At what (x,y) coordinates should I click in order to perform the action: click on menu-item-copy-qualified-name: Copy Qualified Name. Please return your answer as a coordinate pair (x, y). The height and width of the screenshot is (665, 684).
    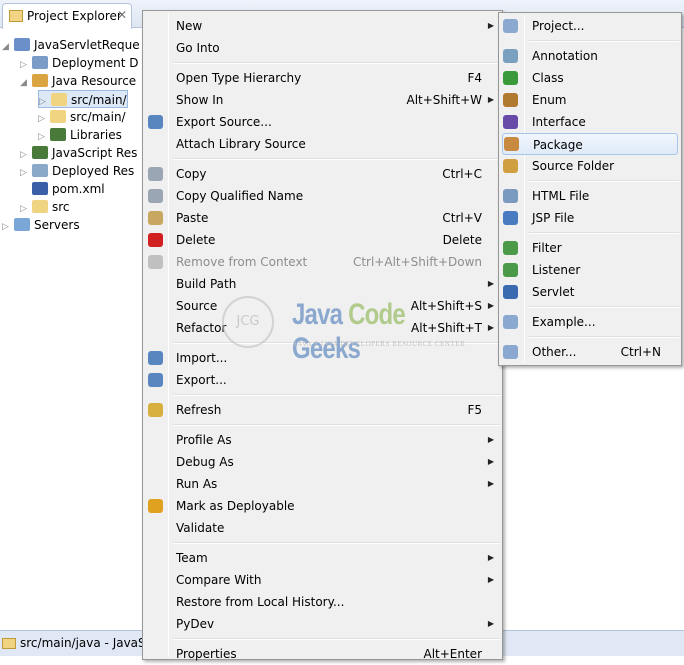
    Looking at the image, I should click on (322, 196).